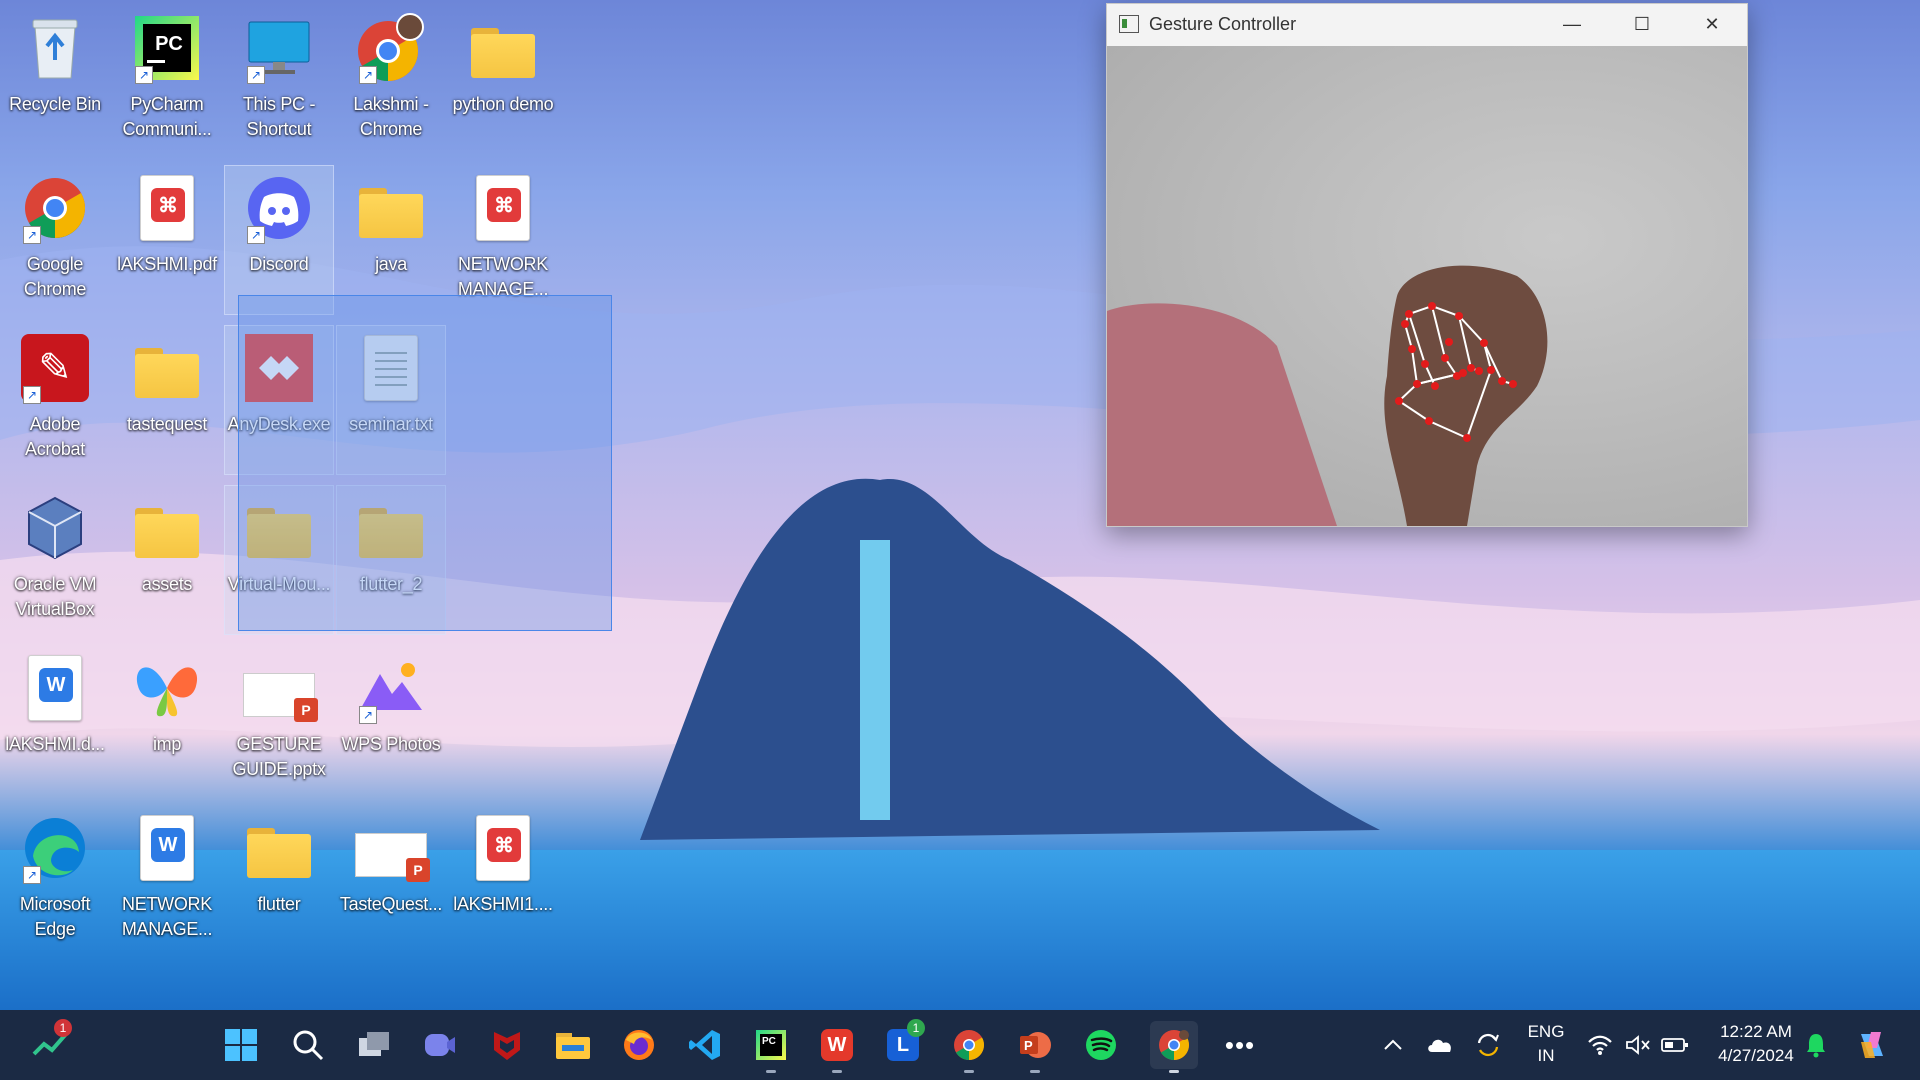  I want to click on chrome-icon: ↗, so click(55, 208).